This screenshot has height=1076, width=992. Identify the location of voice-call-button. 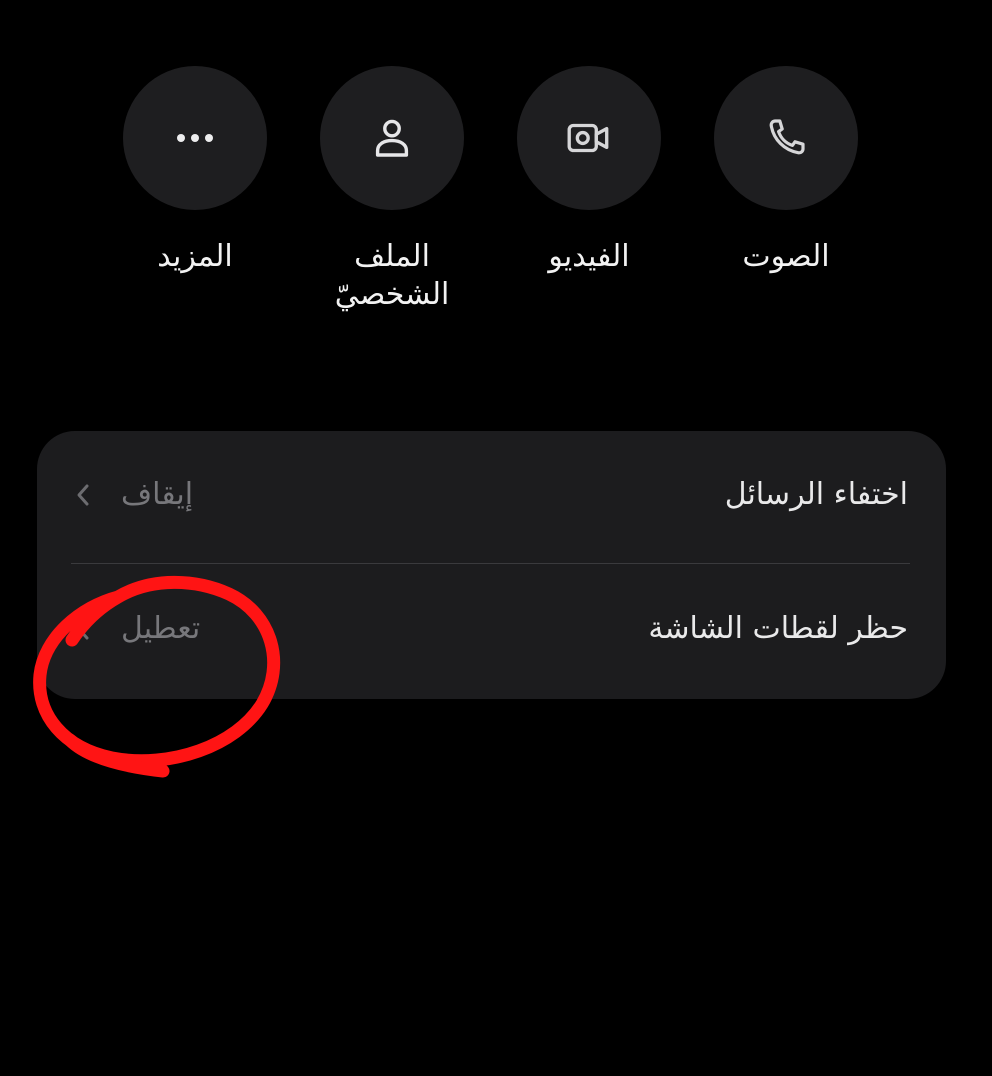
(786, 138).